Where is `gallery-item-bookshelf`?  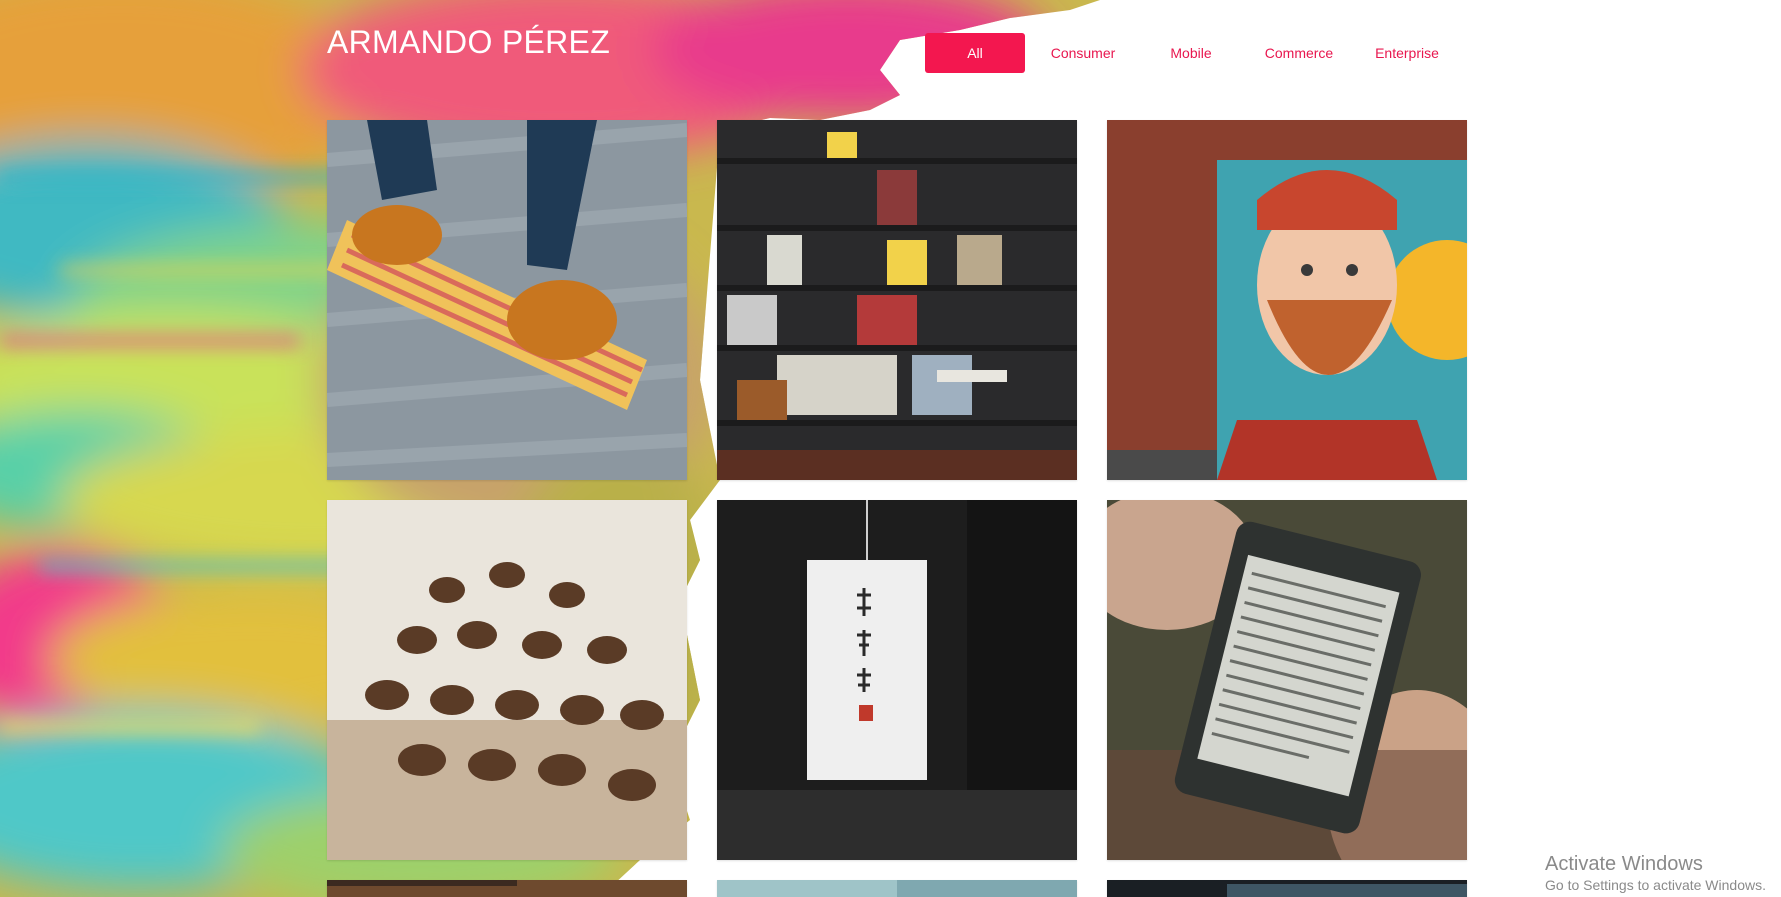
gallery-item-bookshelf is located at coordinates (897, 300).